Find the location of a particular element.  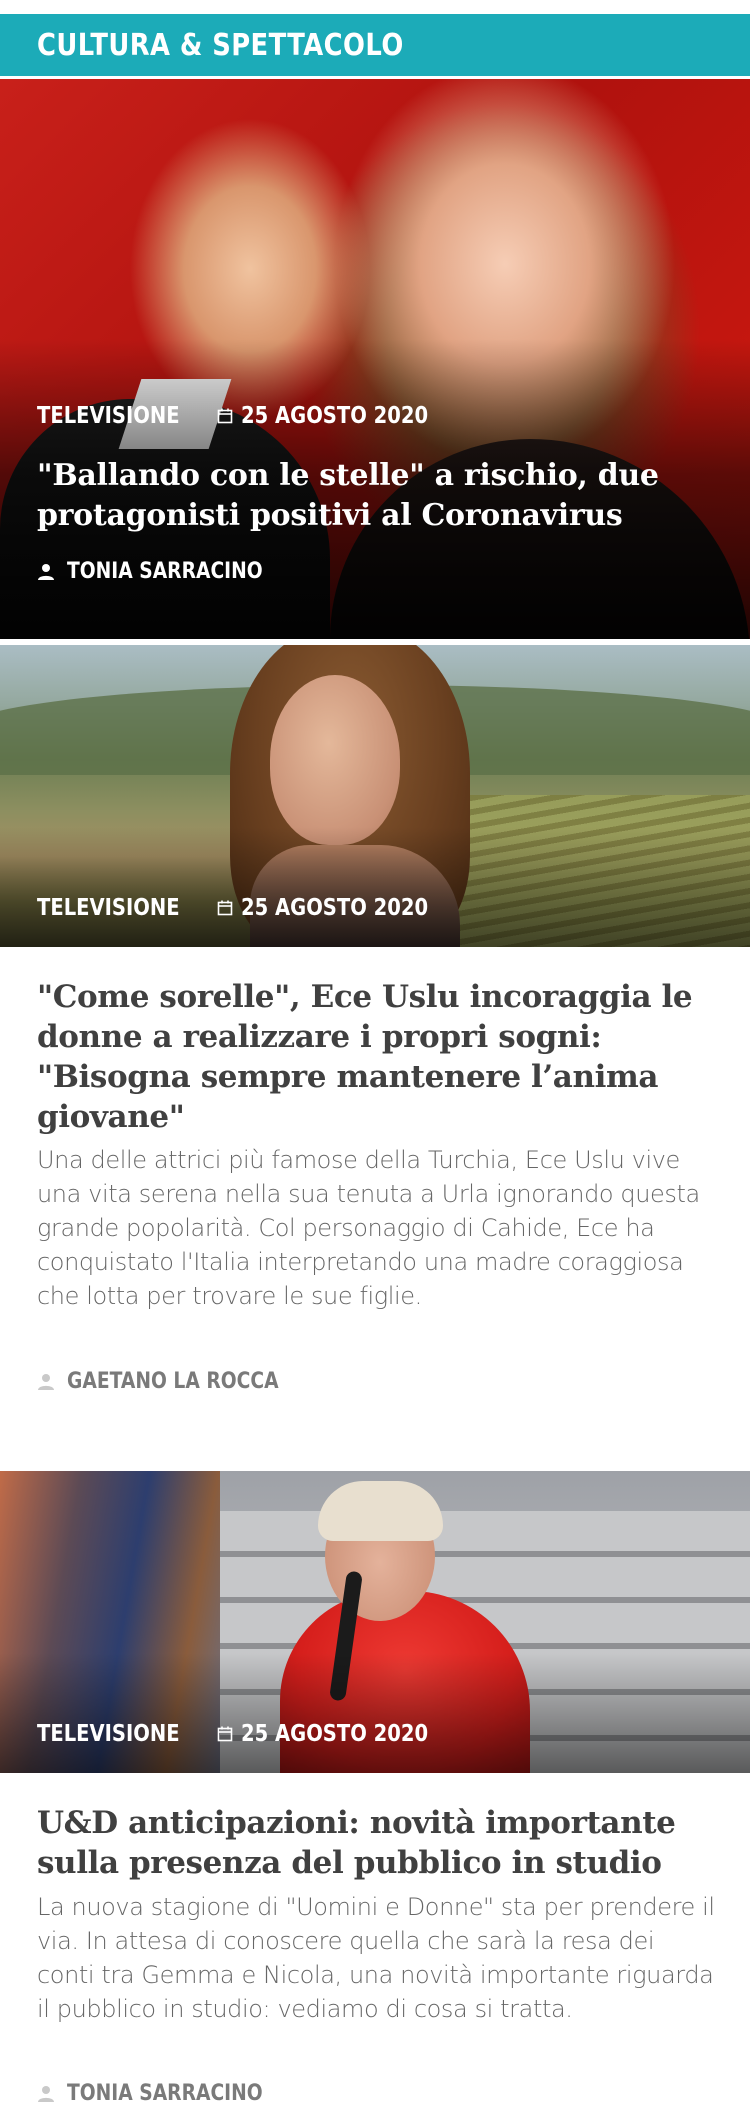

article-meta-3: TELEVISIONE 25 AGOSTO 2020 is located at coordinates (249, 1734).